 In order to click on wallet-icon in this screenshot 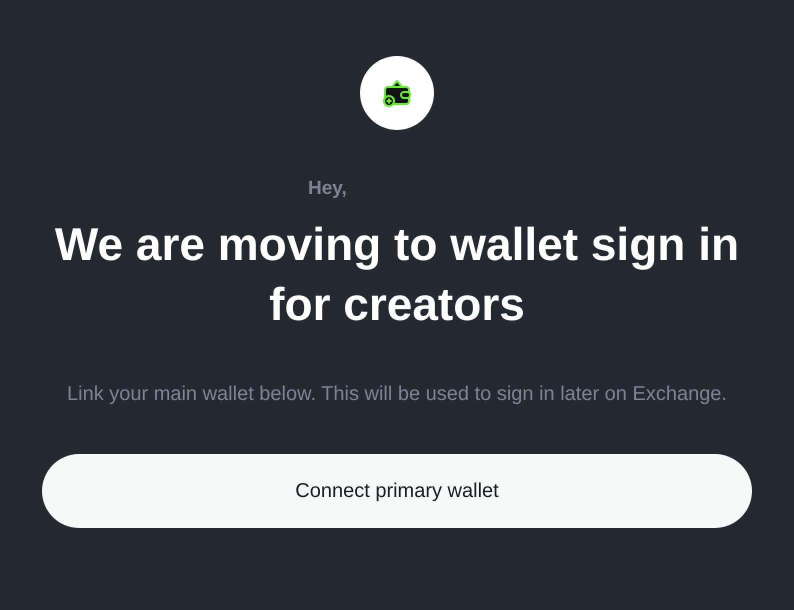, I will do `click(397, 93)`.